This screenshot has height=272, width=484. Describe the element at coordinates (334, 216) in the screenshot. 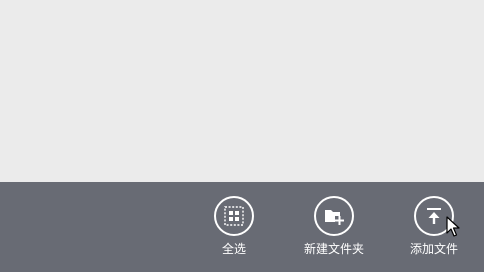

I see `new-folder-icon` at that location.